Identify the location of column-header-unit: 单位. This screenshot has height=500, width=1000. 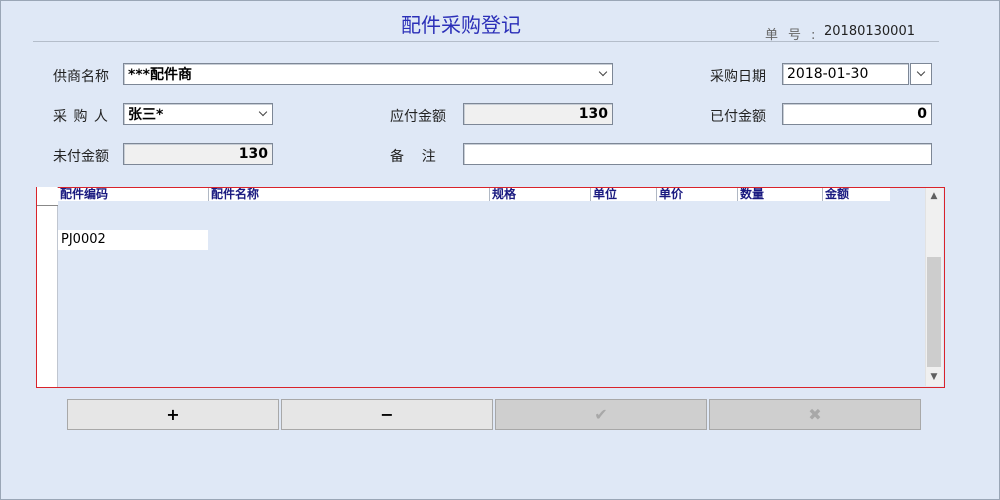
(624, 194).